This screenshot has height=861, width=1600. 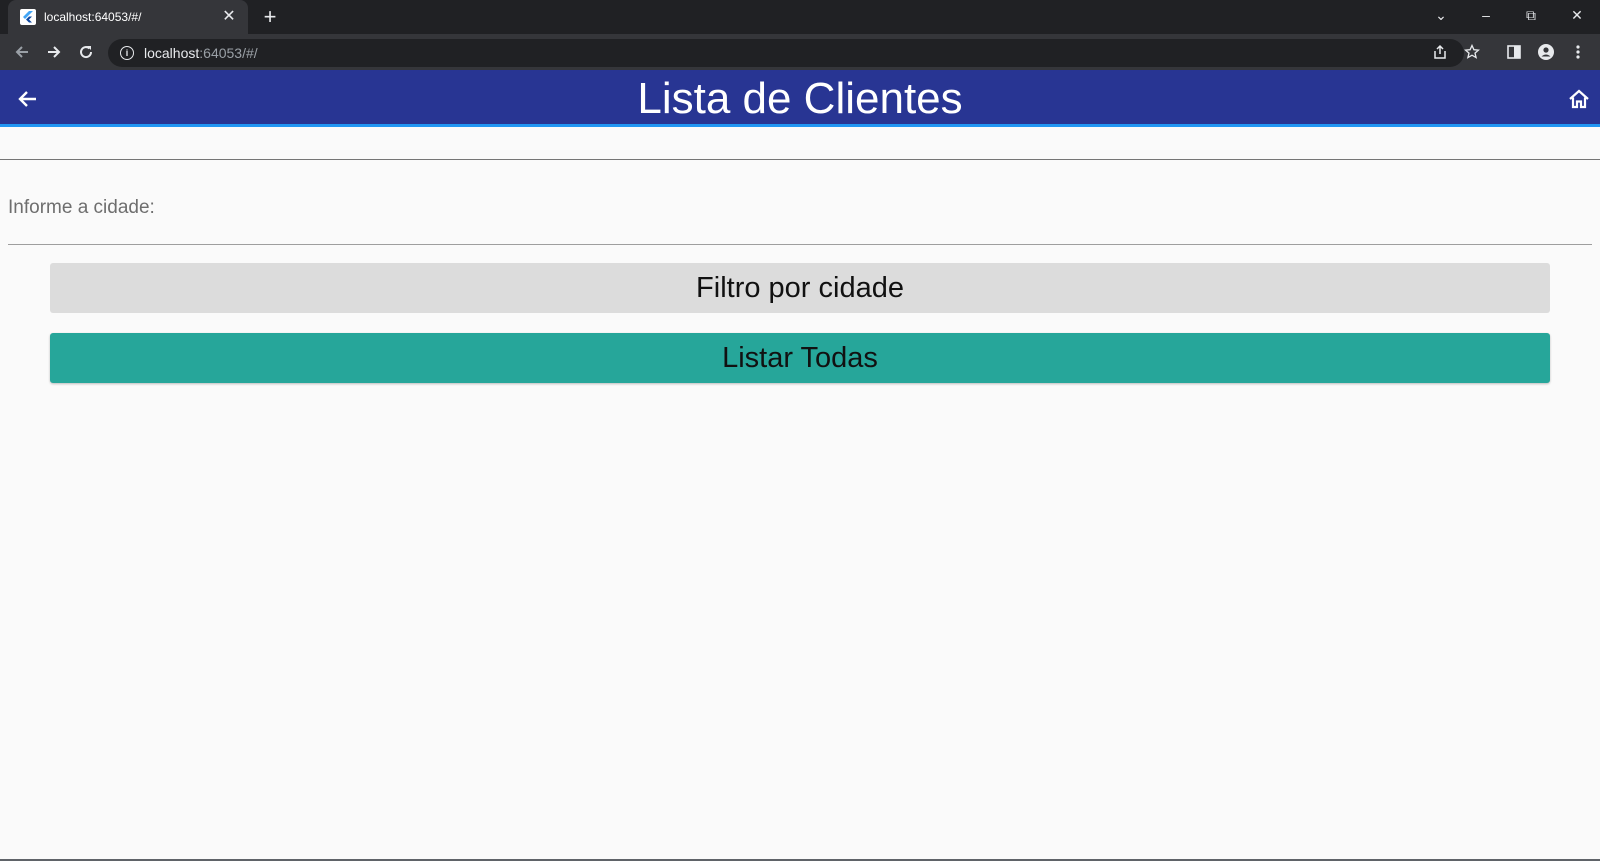 I want to click on window-close-button: ✕, so click(x=1577, y=15).